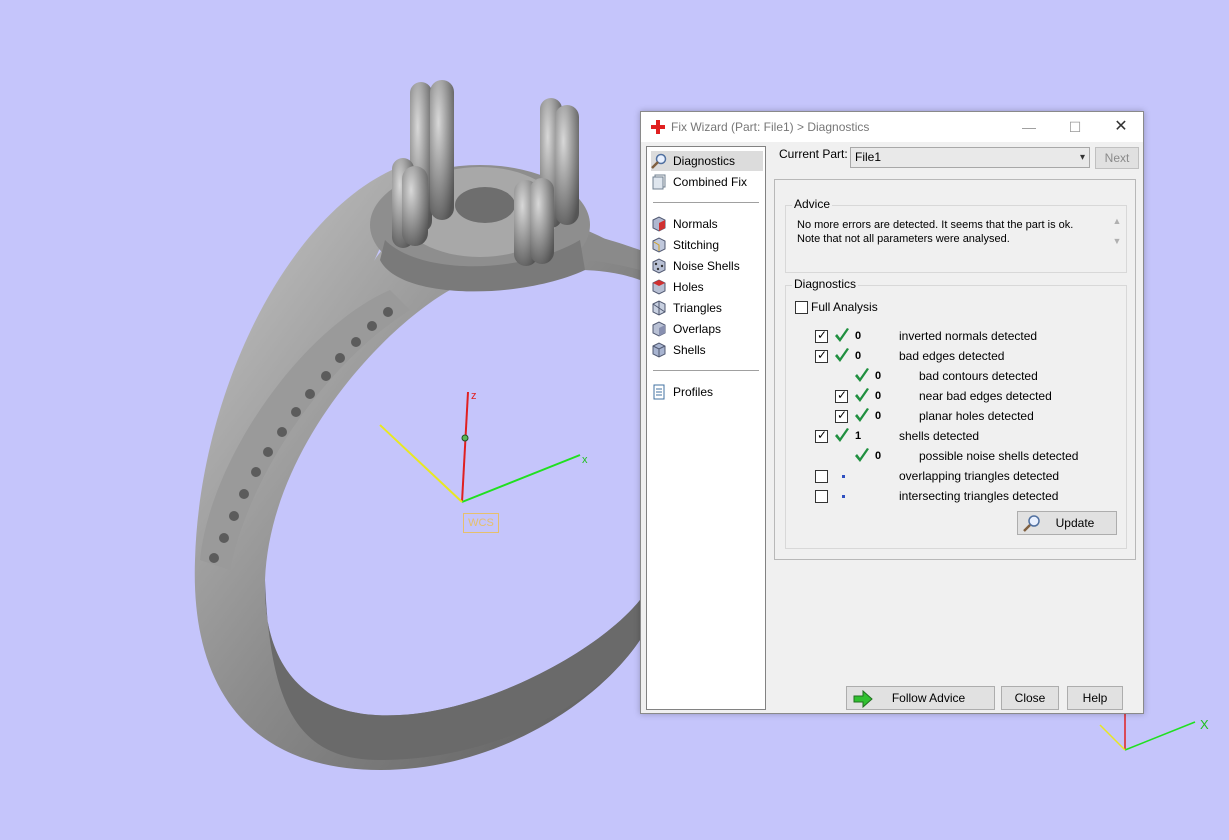  What do you see at coordinates (659, 182) in the screenshot?
I see `pages-icon` at bounding box center [659, 182].